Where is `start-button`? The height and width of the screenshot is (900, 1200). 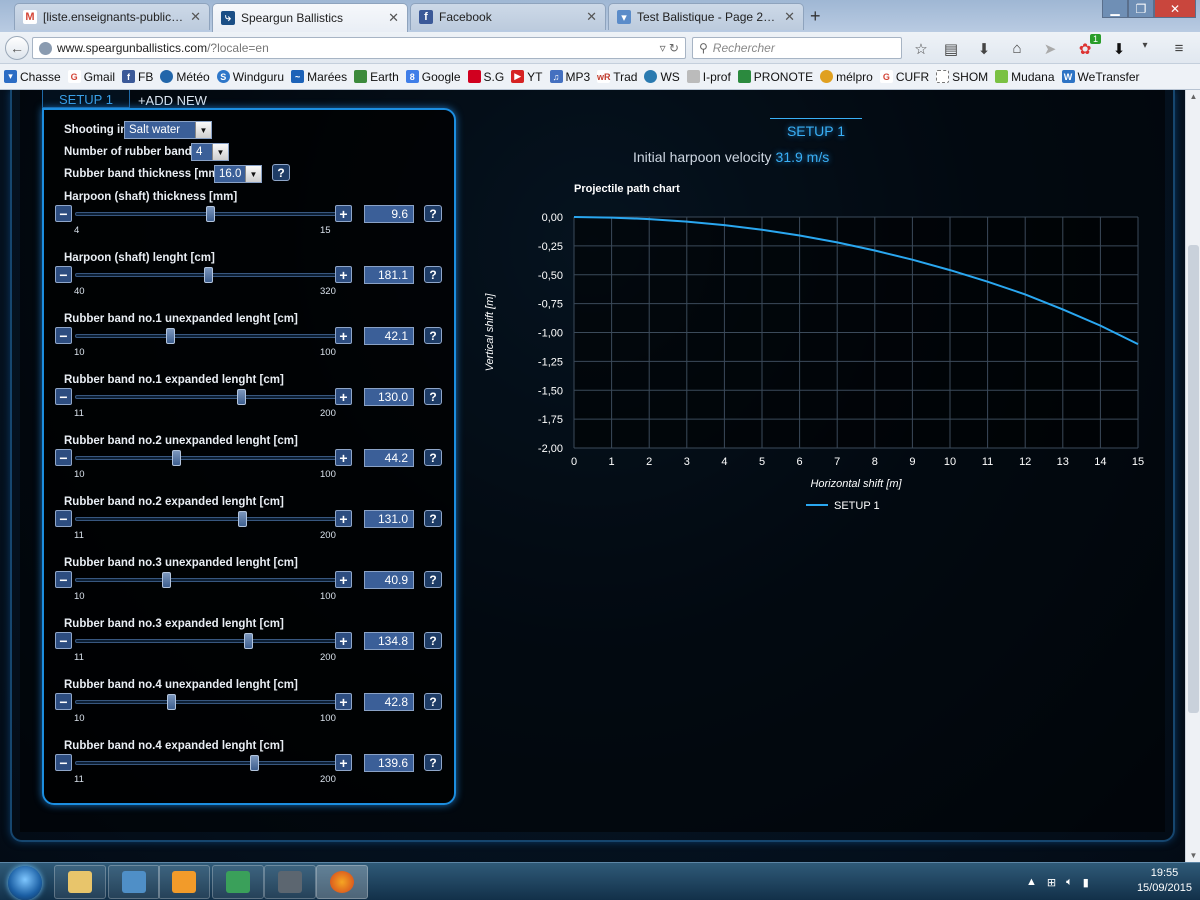 start-button is located at coordinates (25, 883).